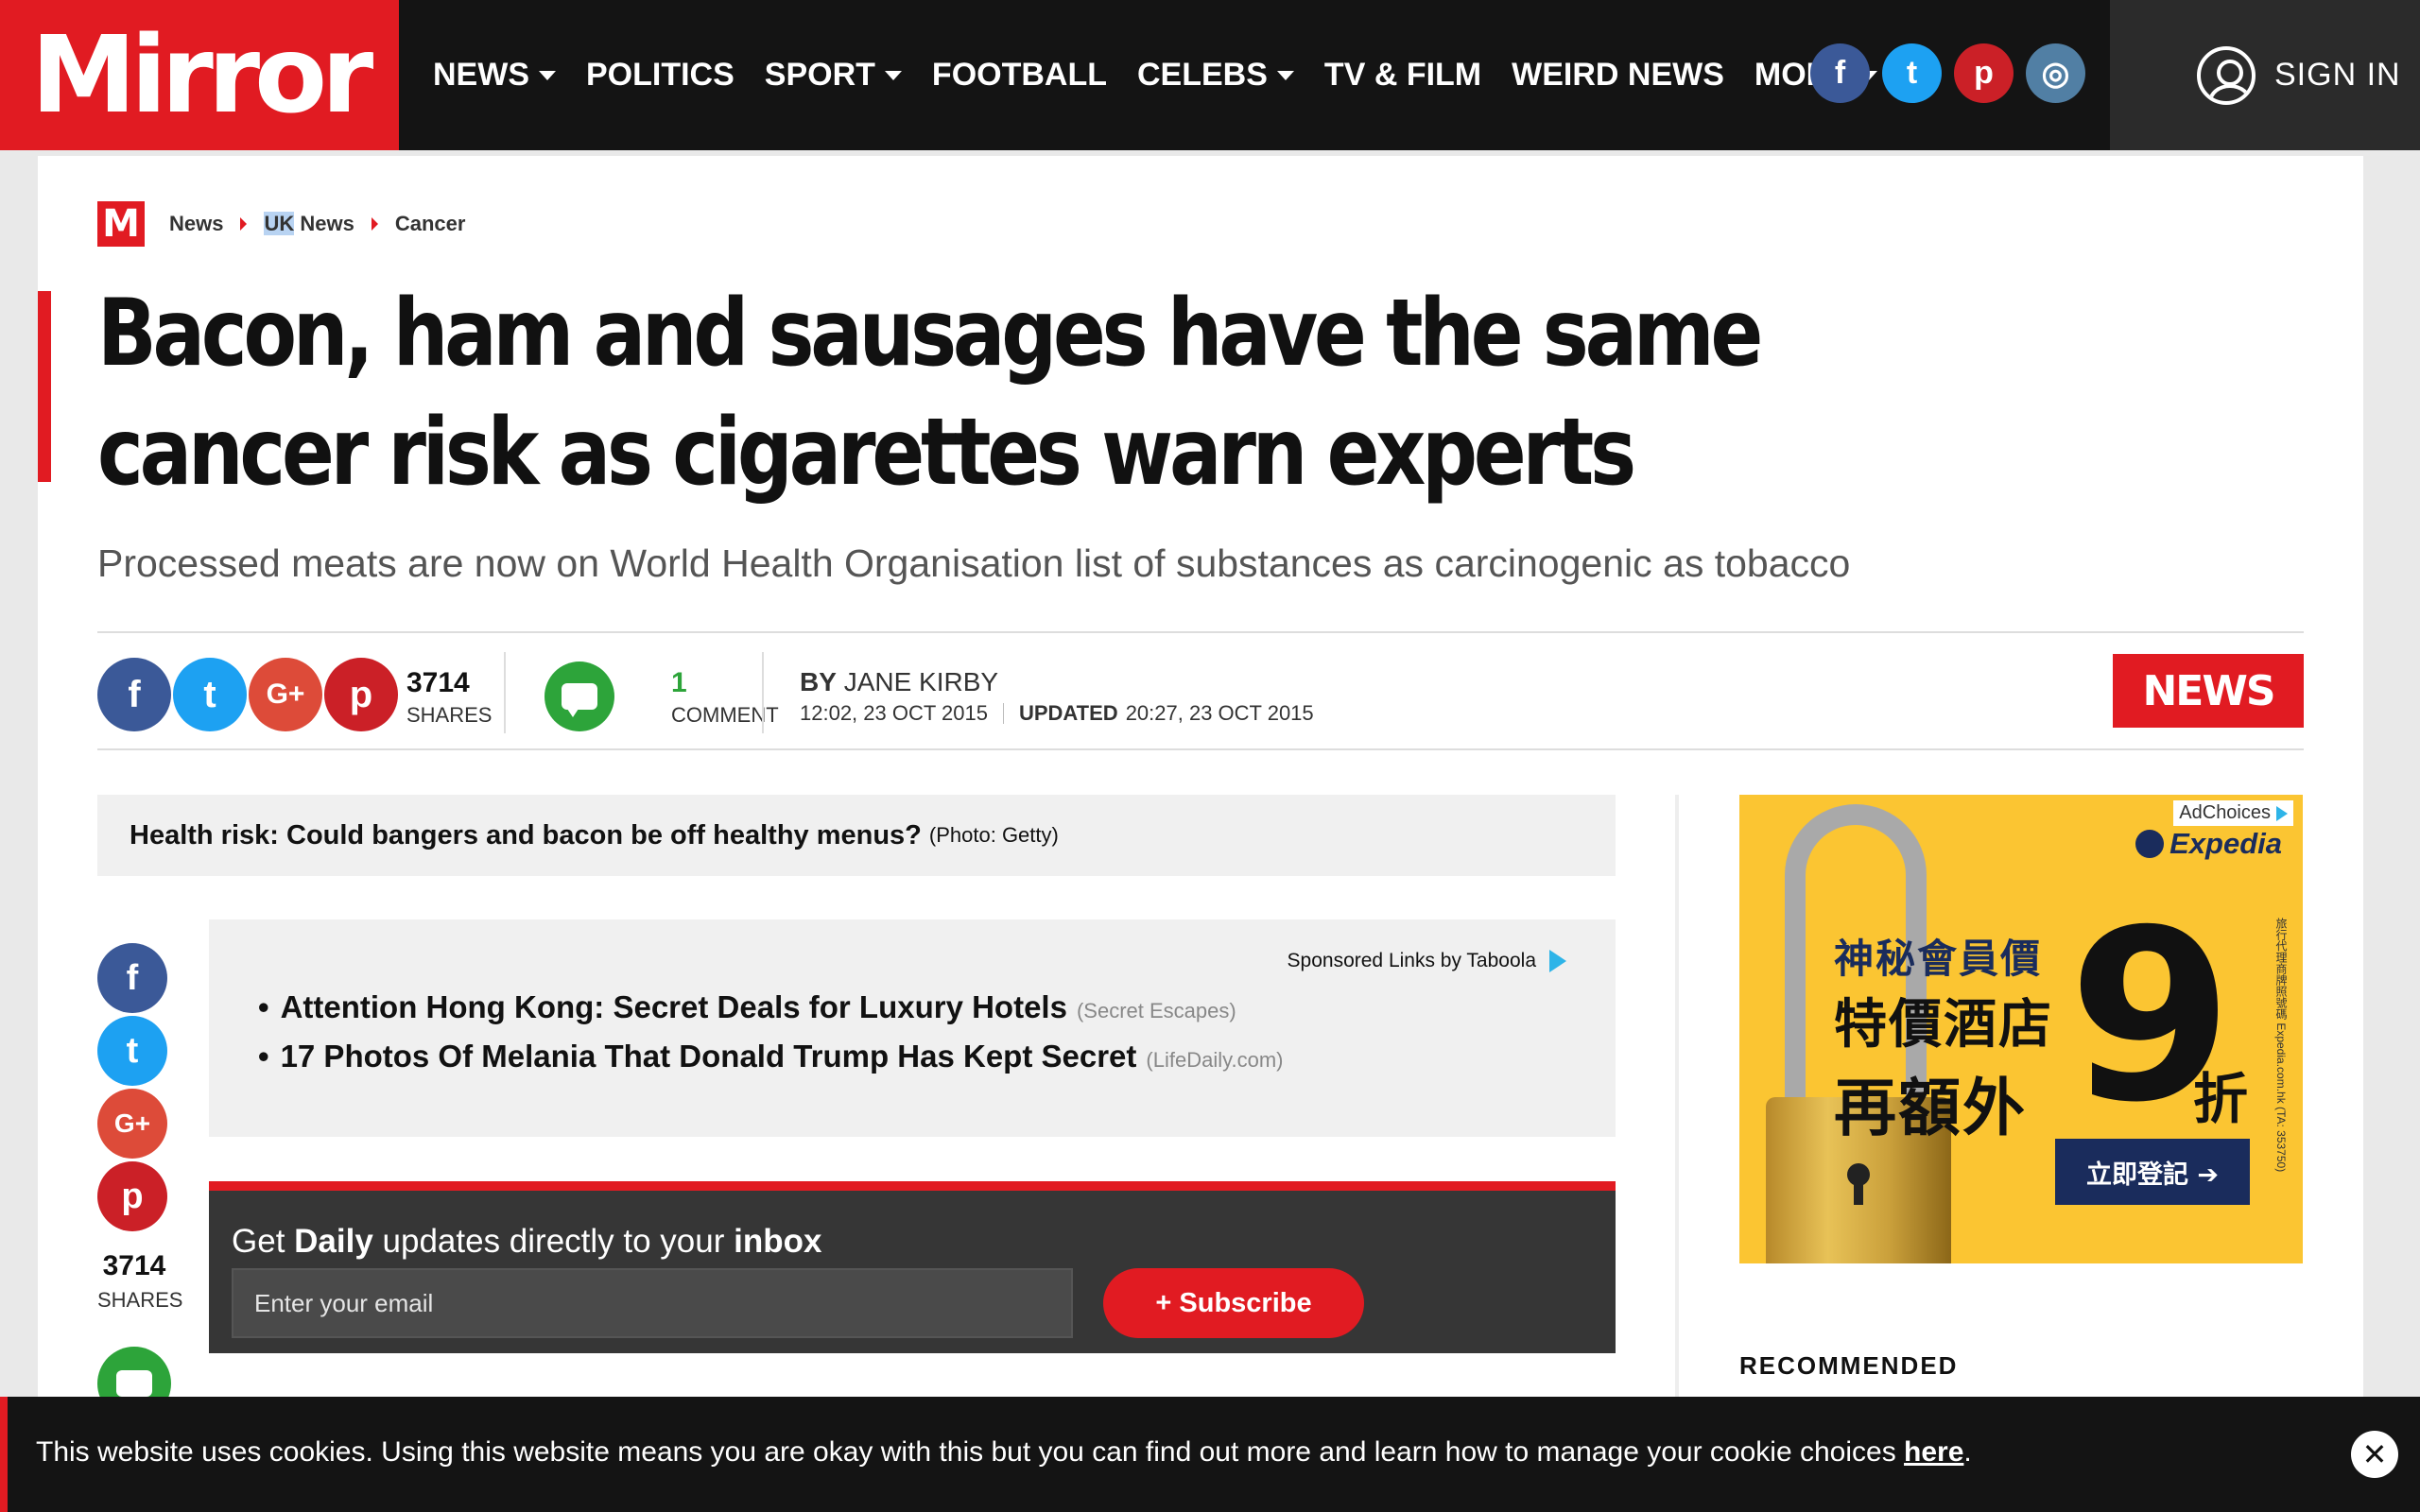 The width and height of the screenshot is (2420, 1512). Describe the element at coordinates (2055, 73) in the screenshot. I see `instagram-icon: ◎` at that location.